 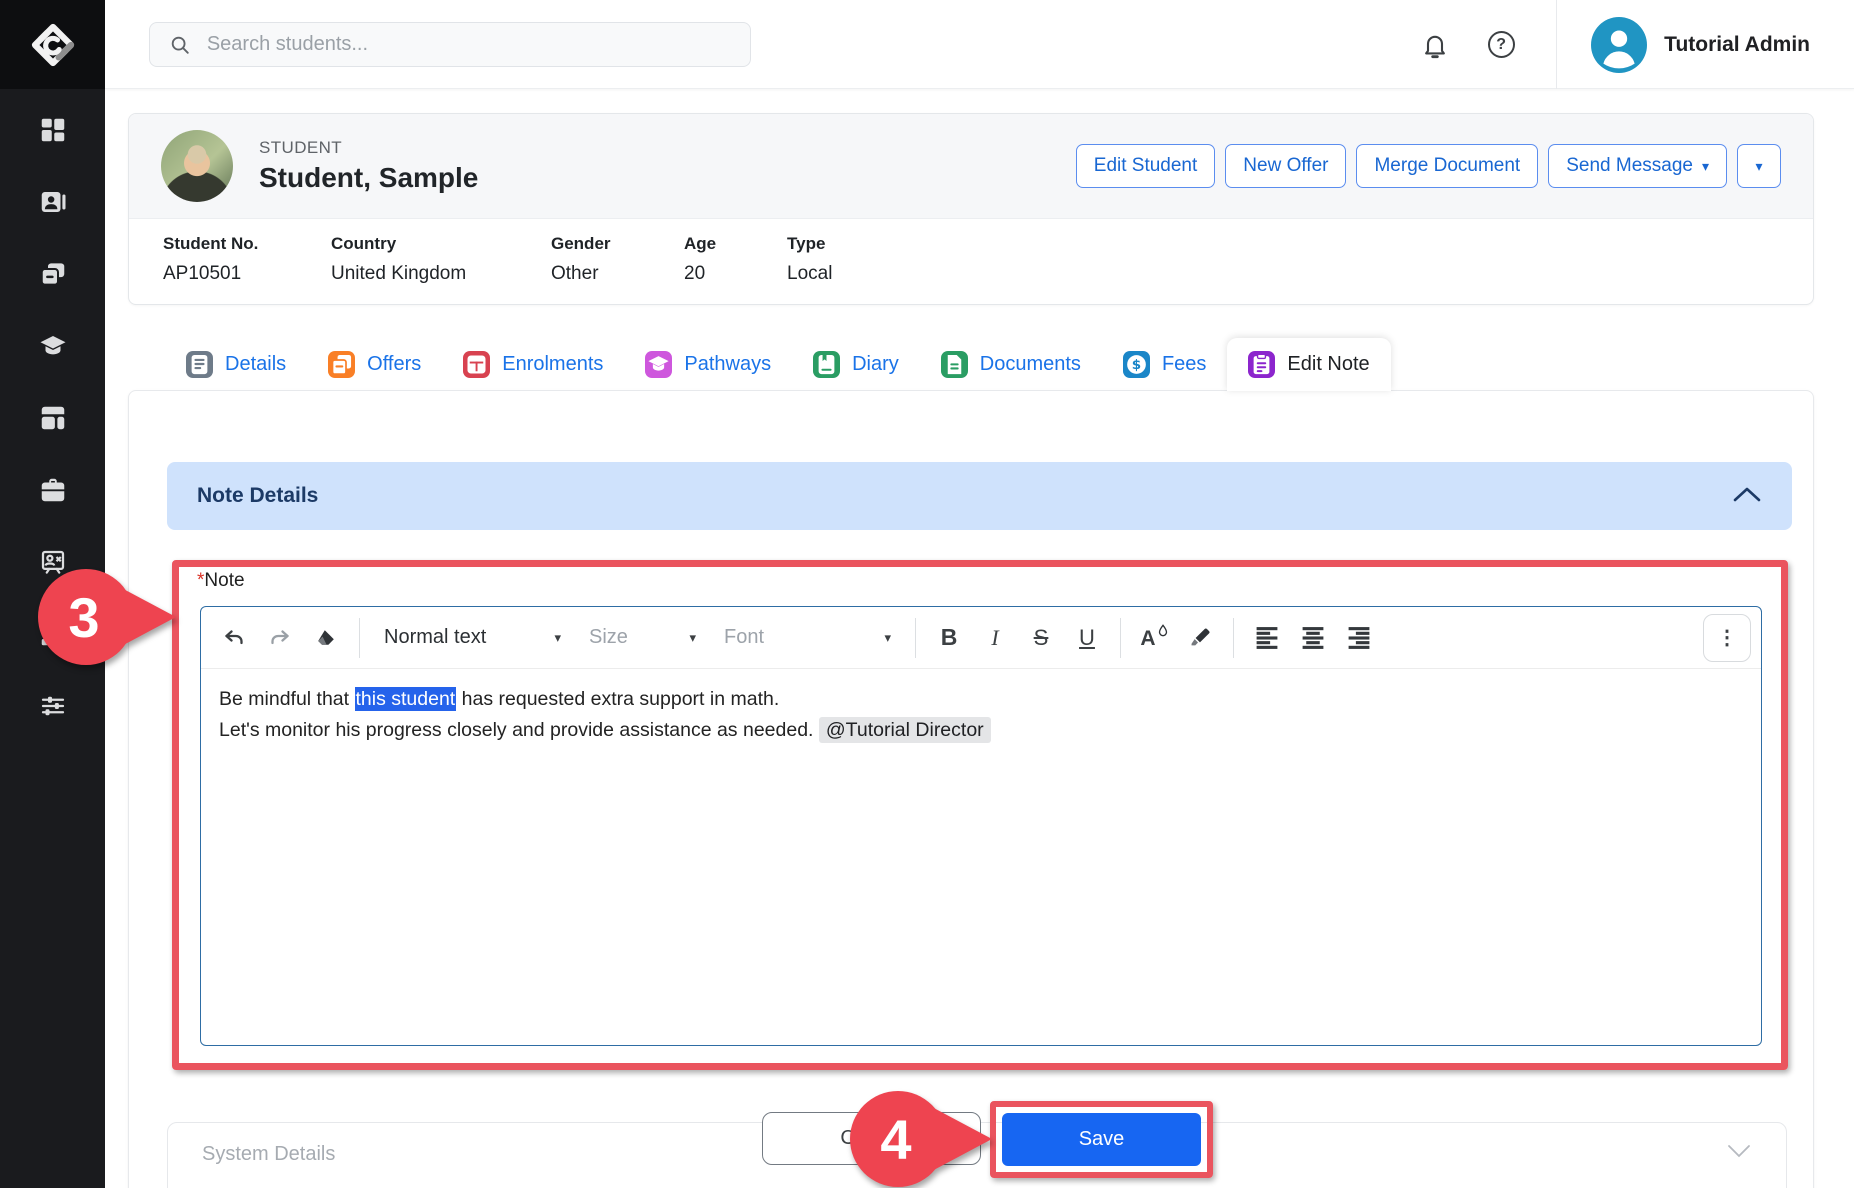 What do you see at coordinates (807, 638) in the screenshot?
I see `font-family-select: Font ▾` at bounding box center [807, 638].